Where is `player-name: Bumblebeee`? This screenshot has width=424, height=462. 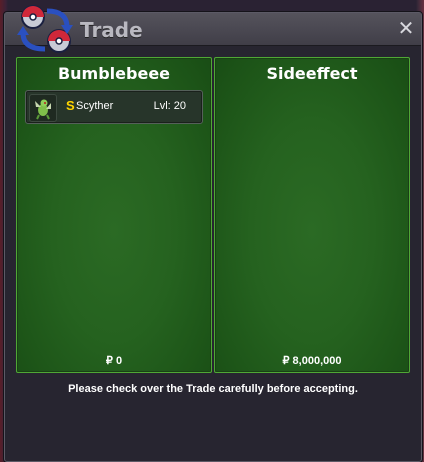 player-name: Bumblebeee is located at coordinates (114, 73).